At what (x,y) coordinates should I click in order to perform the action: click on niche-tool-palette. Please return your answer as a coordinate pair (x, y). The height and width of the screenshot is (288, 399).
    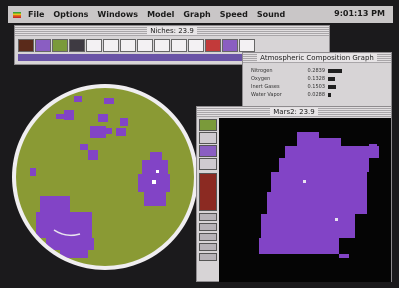
    Looking at the image, I should click on (136, 45).